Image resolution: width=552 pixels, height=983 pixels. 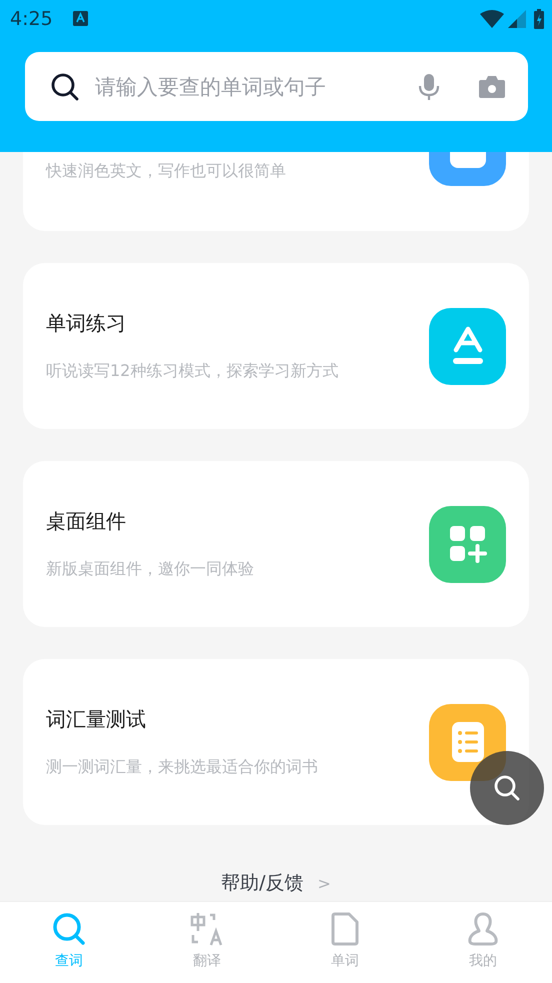 What do you see at coordinates (86, 521) in the screenshot?
I see `card-title: 桌面组件` at bounding box center [86, 521].